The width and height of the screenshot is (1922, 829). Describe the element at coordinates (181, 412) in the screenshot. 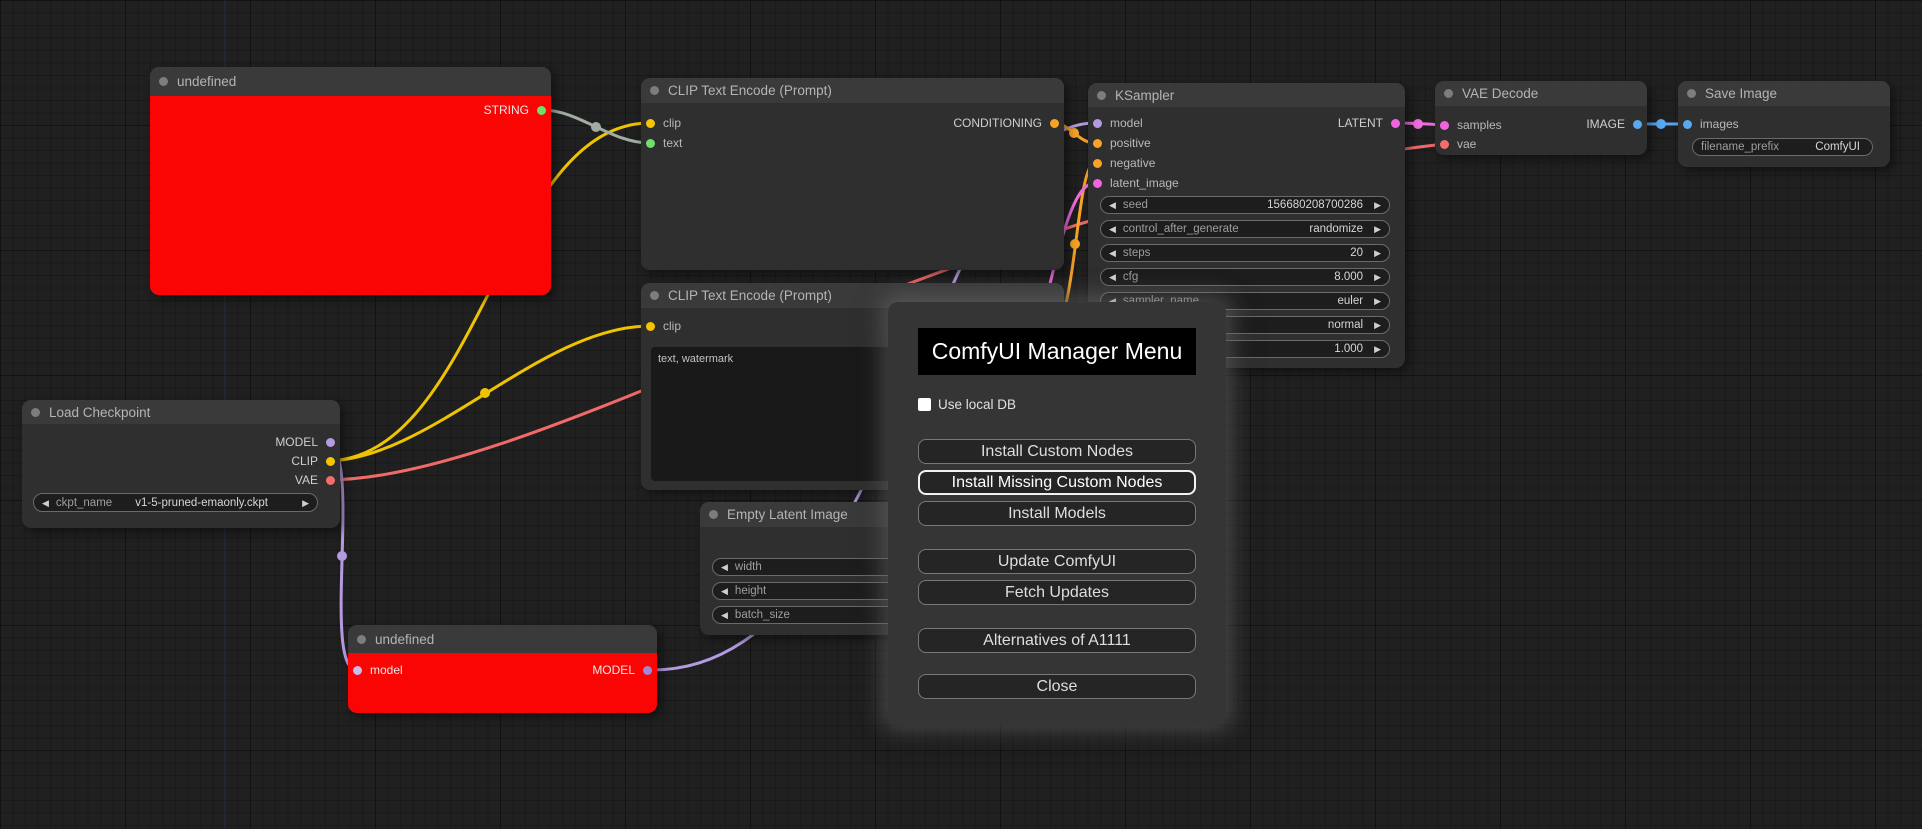

I see `node-title-bar: Load Checkpoint` at that location.